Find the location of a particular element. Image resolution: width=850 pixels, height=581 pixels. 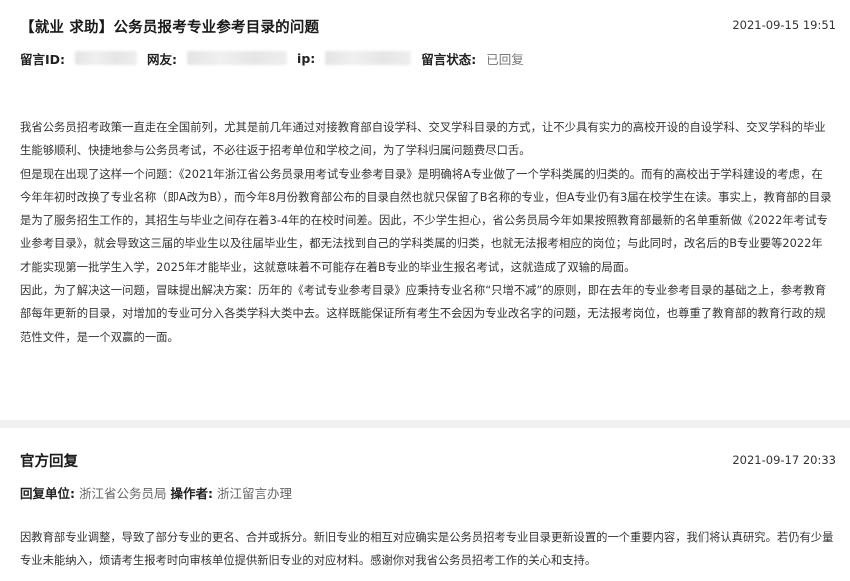

reply-operator-value: 浙江留言办理 is located at coordinates (254, 493).